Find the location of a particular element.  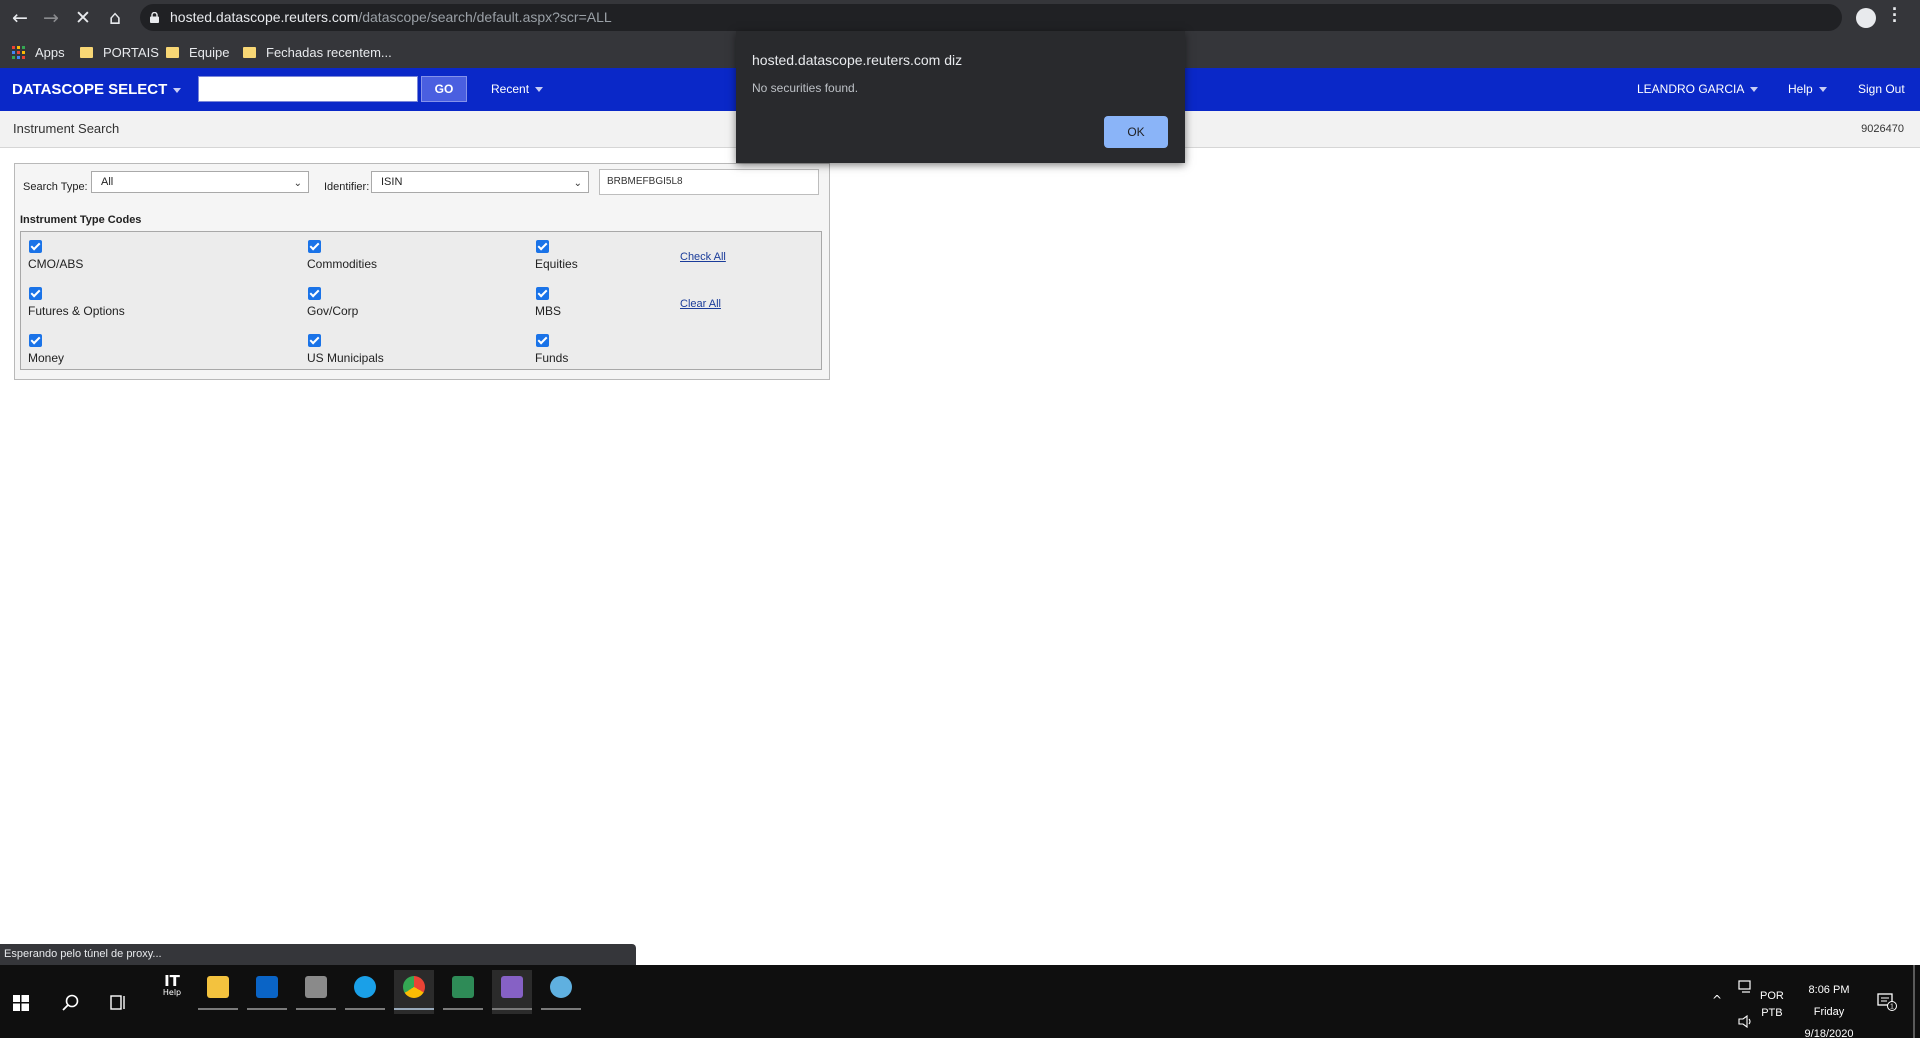

page-title: Instrument Search is located at coordinates (66, 128).